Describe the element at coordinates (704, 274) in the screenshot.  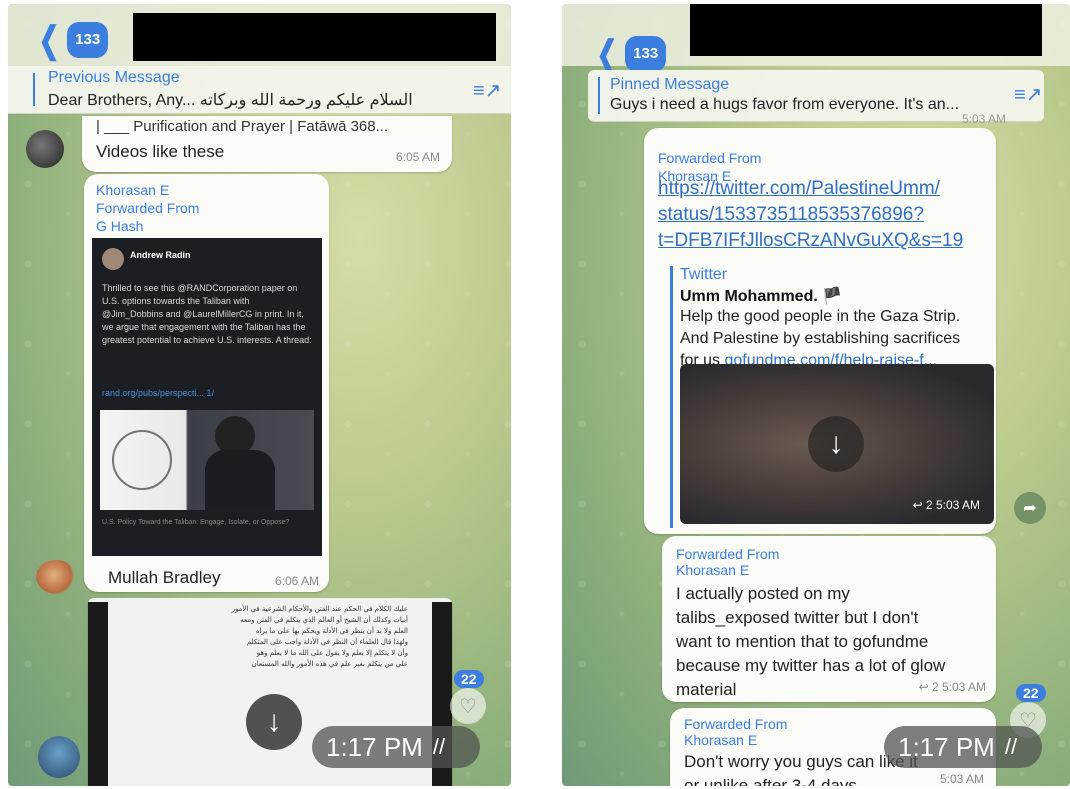
I see `preview-site: Twitter` at that location.